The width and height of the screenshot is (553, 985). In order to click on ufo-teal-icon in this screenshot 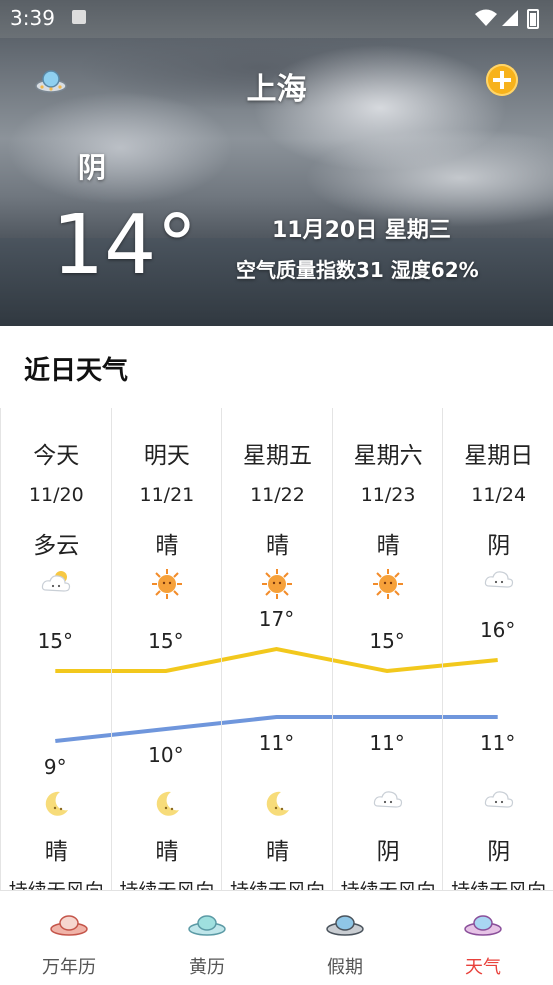, I will do `click(207, 925)`.